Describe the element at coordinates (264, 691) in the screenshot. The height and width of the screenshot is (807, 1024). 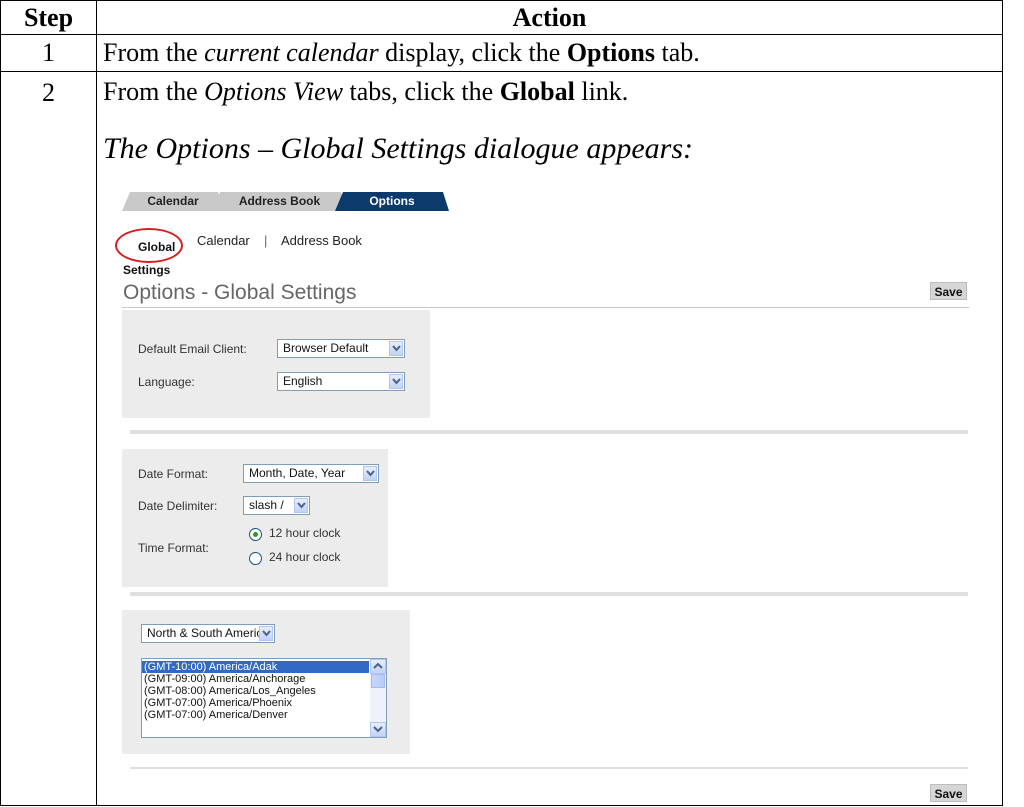
I see `list-item: (GMT-08:00) America/Los_Angeles` at that location.